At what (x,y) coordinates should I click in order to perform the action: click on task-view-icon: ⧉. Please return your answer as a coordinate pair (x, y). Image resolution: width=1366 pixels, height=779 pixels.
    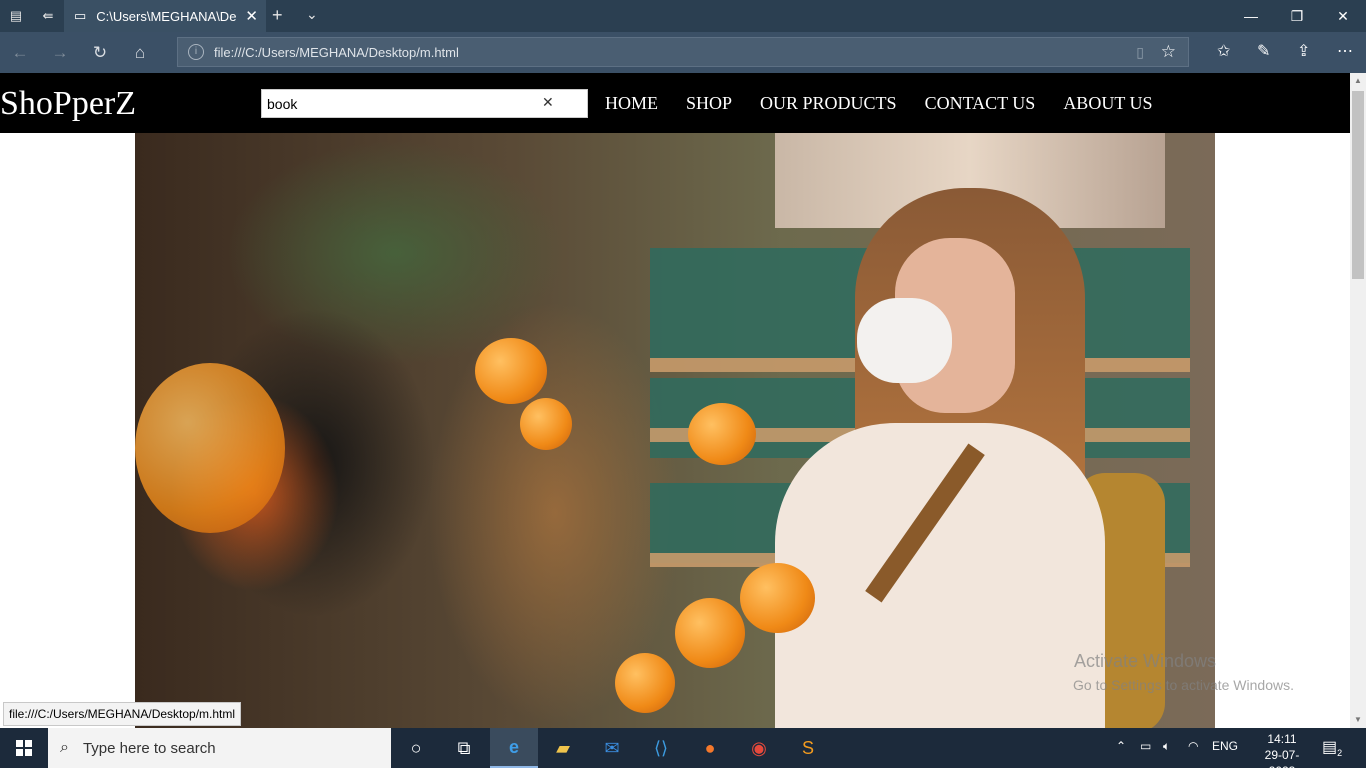
    Looking at the image, I should click on (464, 748).